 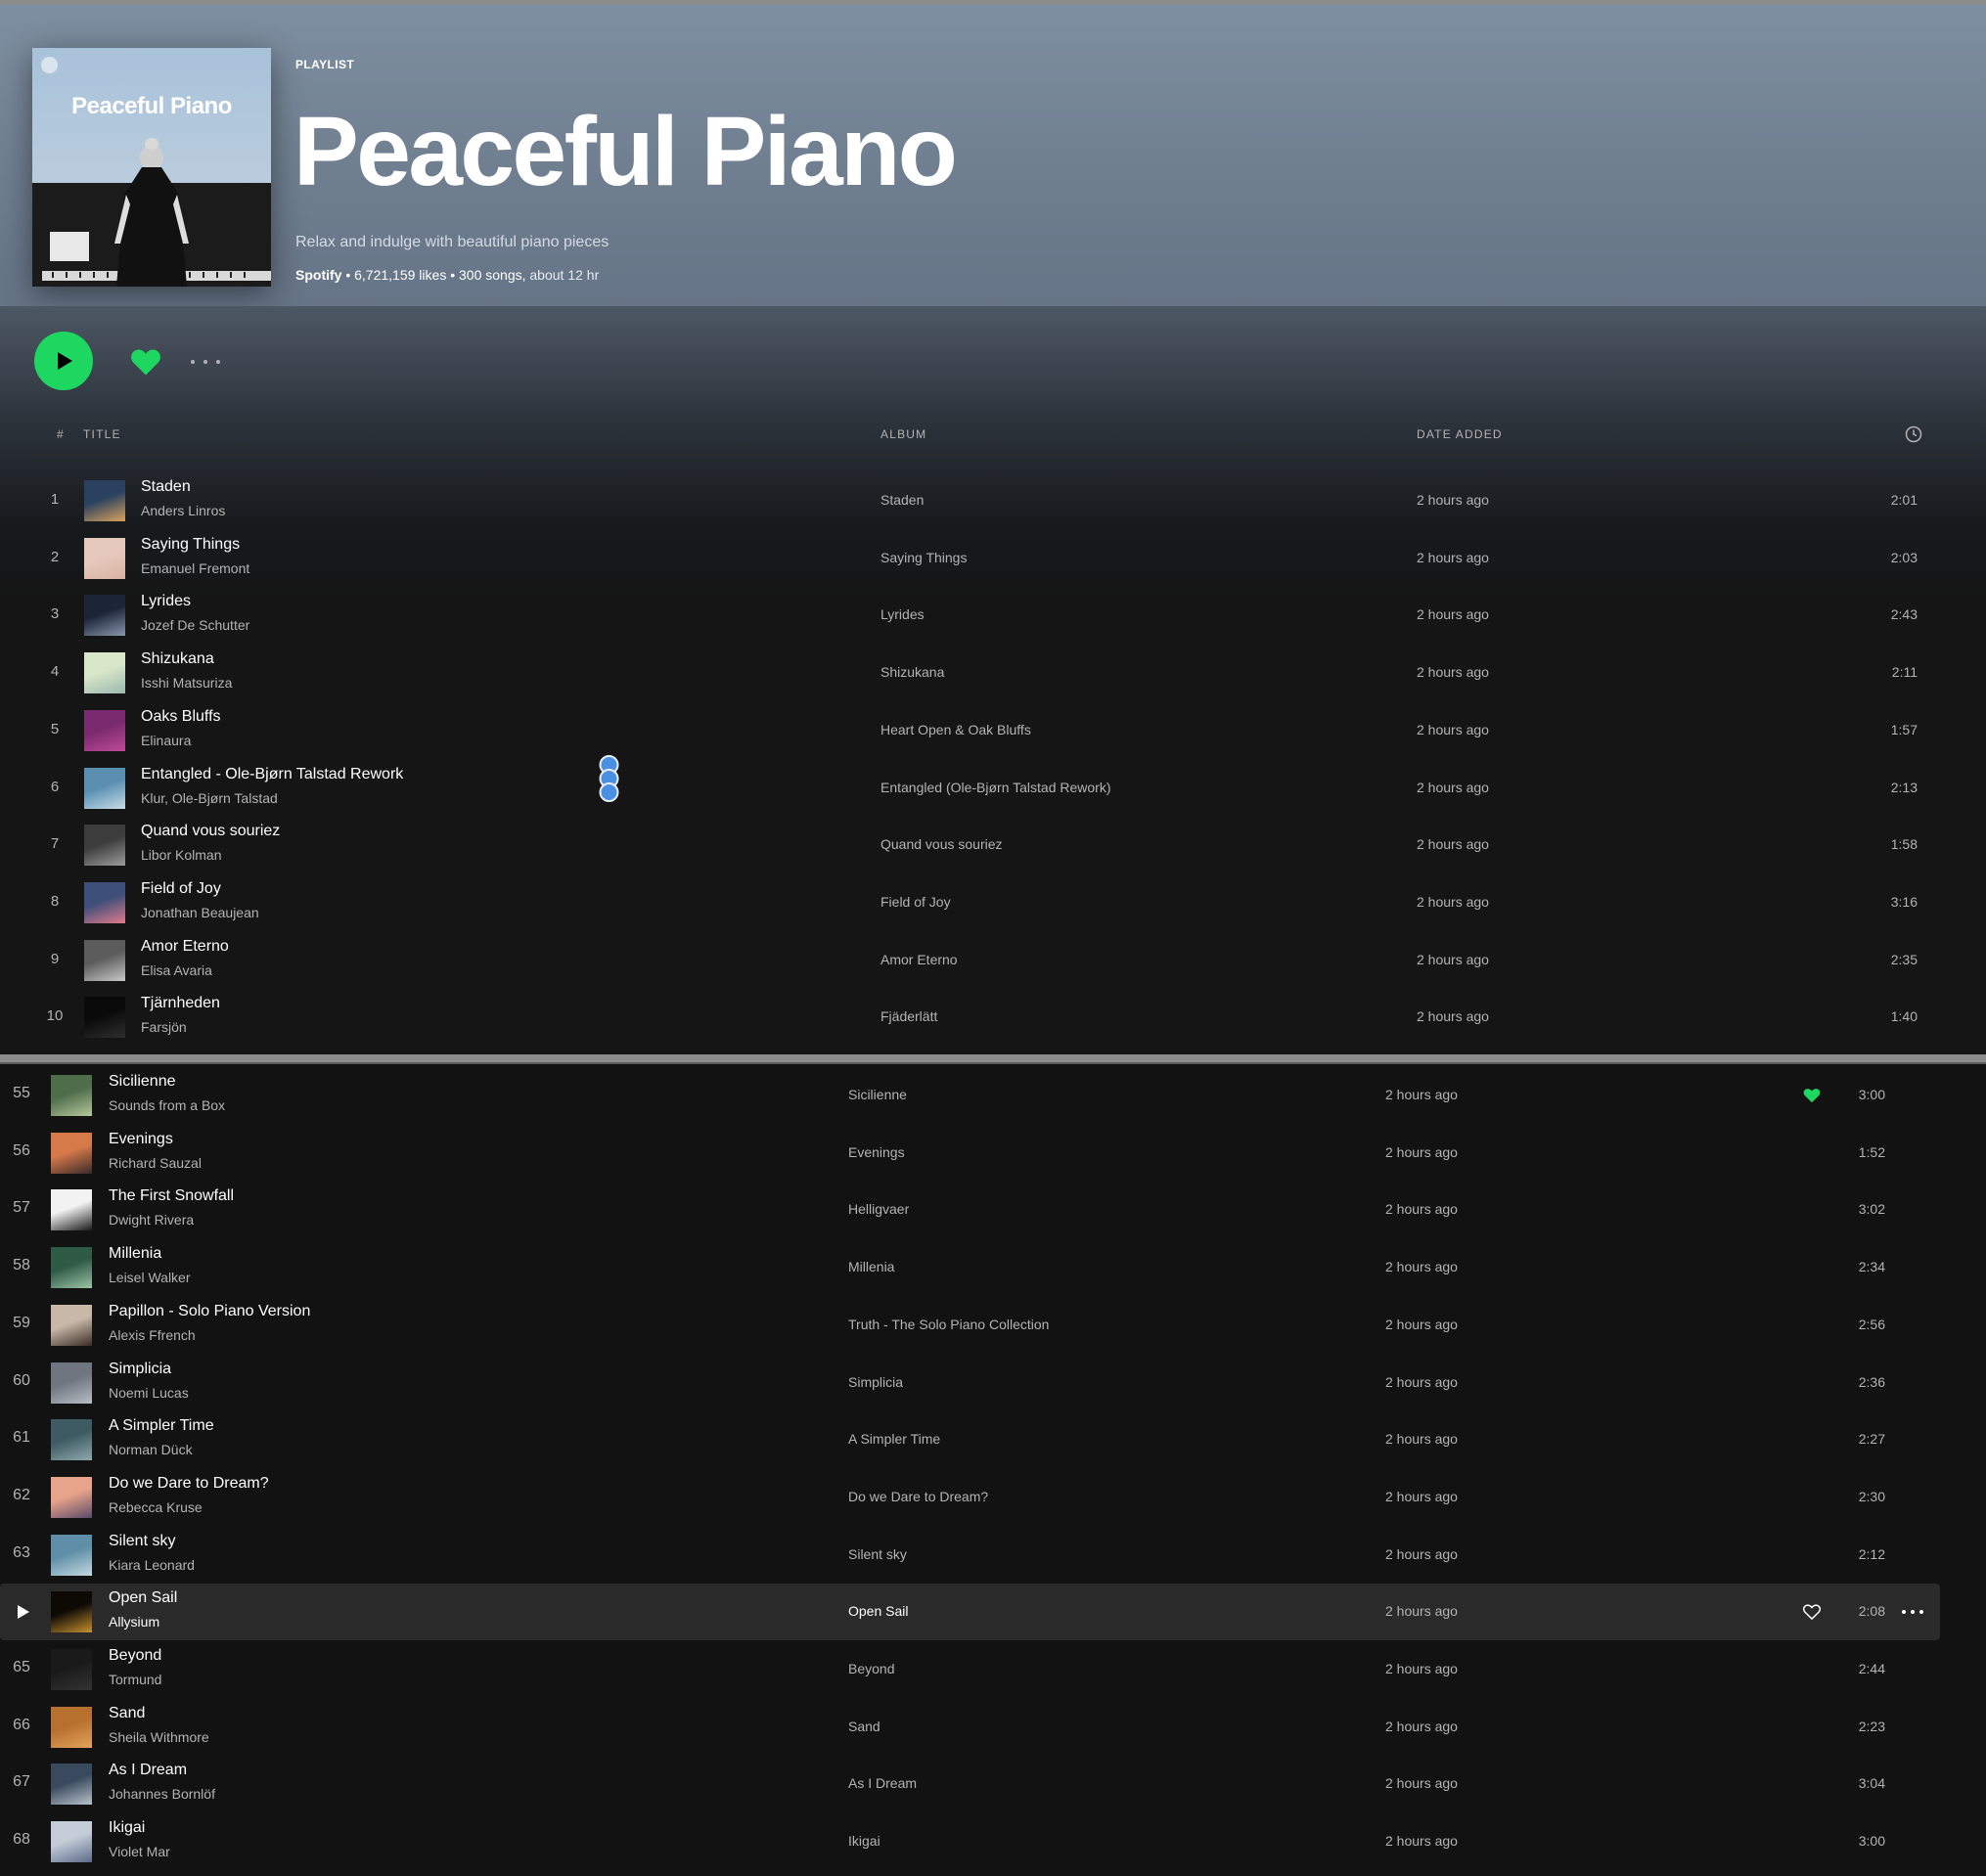 What do you see at coordinates (134, 1622) in the screenshot?
I see `track-artist: Allysium` at bounding box center [134, 1622].